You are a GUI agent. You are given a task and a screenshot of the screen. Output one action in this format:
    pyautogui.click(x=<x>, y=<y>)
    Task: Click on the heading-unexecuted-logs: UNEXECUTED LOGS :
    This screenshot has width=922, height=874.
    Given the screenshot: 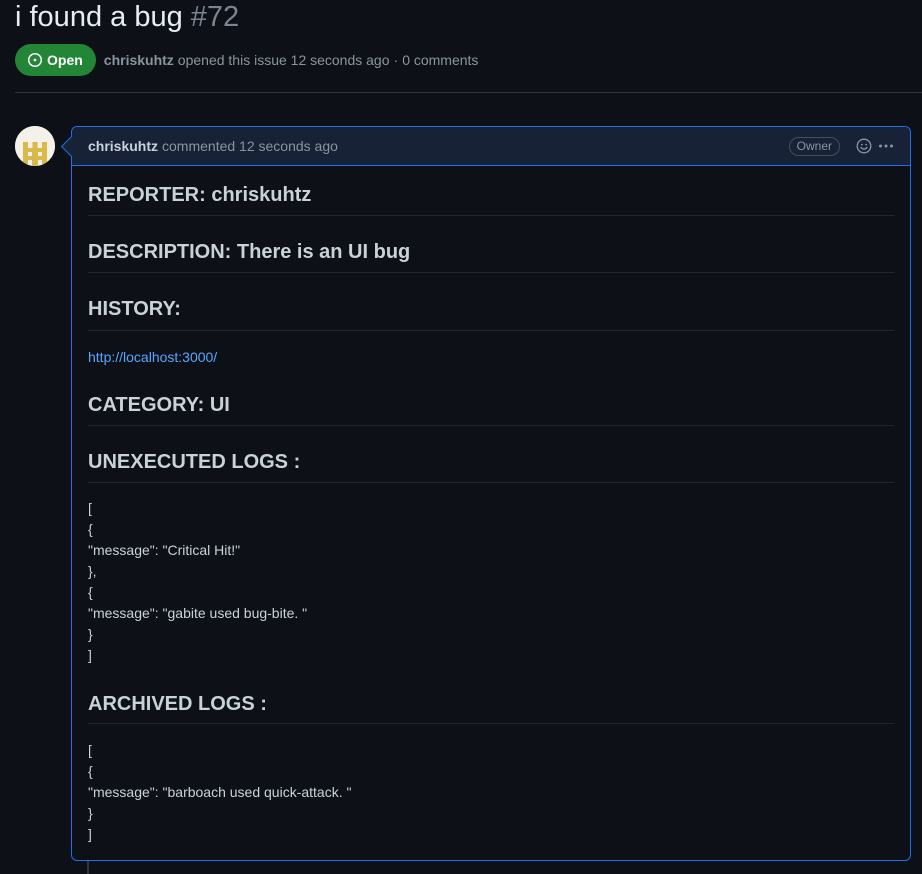 What is the action you would take?
    pyautogui.click(x=194, y=462)
    